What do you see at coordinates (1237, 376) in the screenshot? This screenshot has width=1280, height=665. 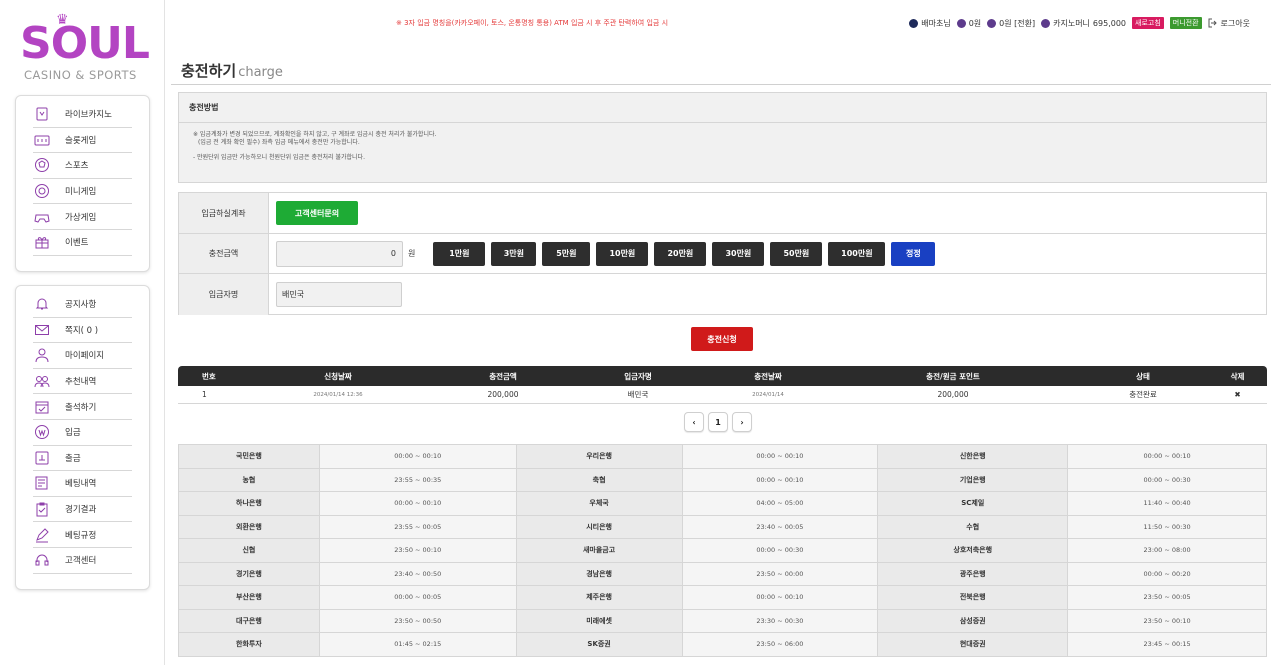 I see `history-column-header: 삭제` at bounding box center [1237, 376].